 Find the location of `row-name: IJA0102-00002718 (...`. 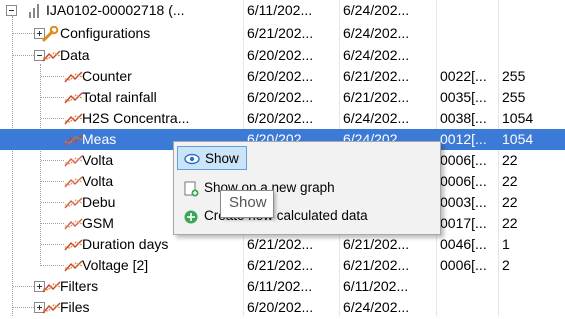

row-name: IJA0102-00002718 (... is located at coordinates (115, 10).